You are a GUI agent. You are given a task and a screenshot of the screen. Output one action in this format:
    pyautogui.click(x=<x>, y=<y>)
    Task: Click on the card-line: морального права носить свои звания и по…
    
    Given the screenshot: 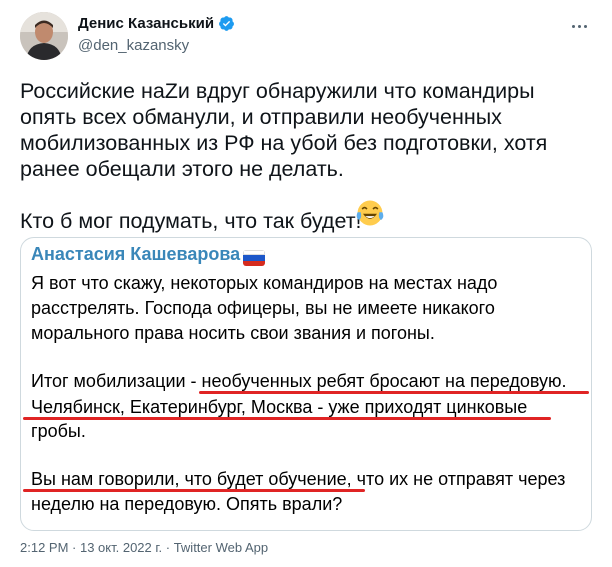 What is the action you would take?
    pyautogui.click(x=233, y=333)
    